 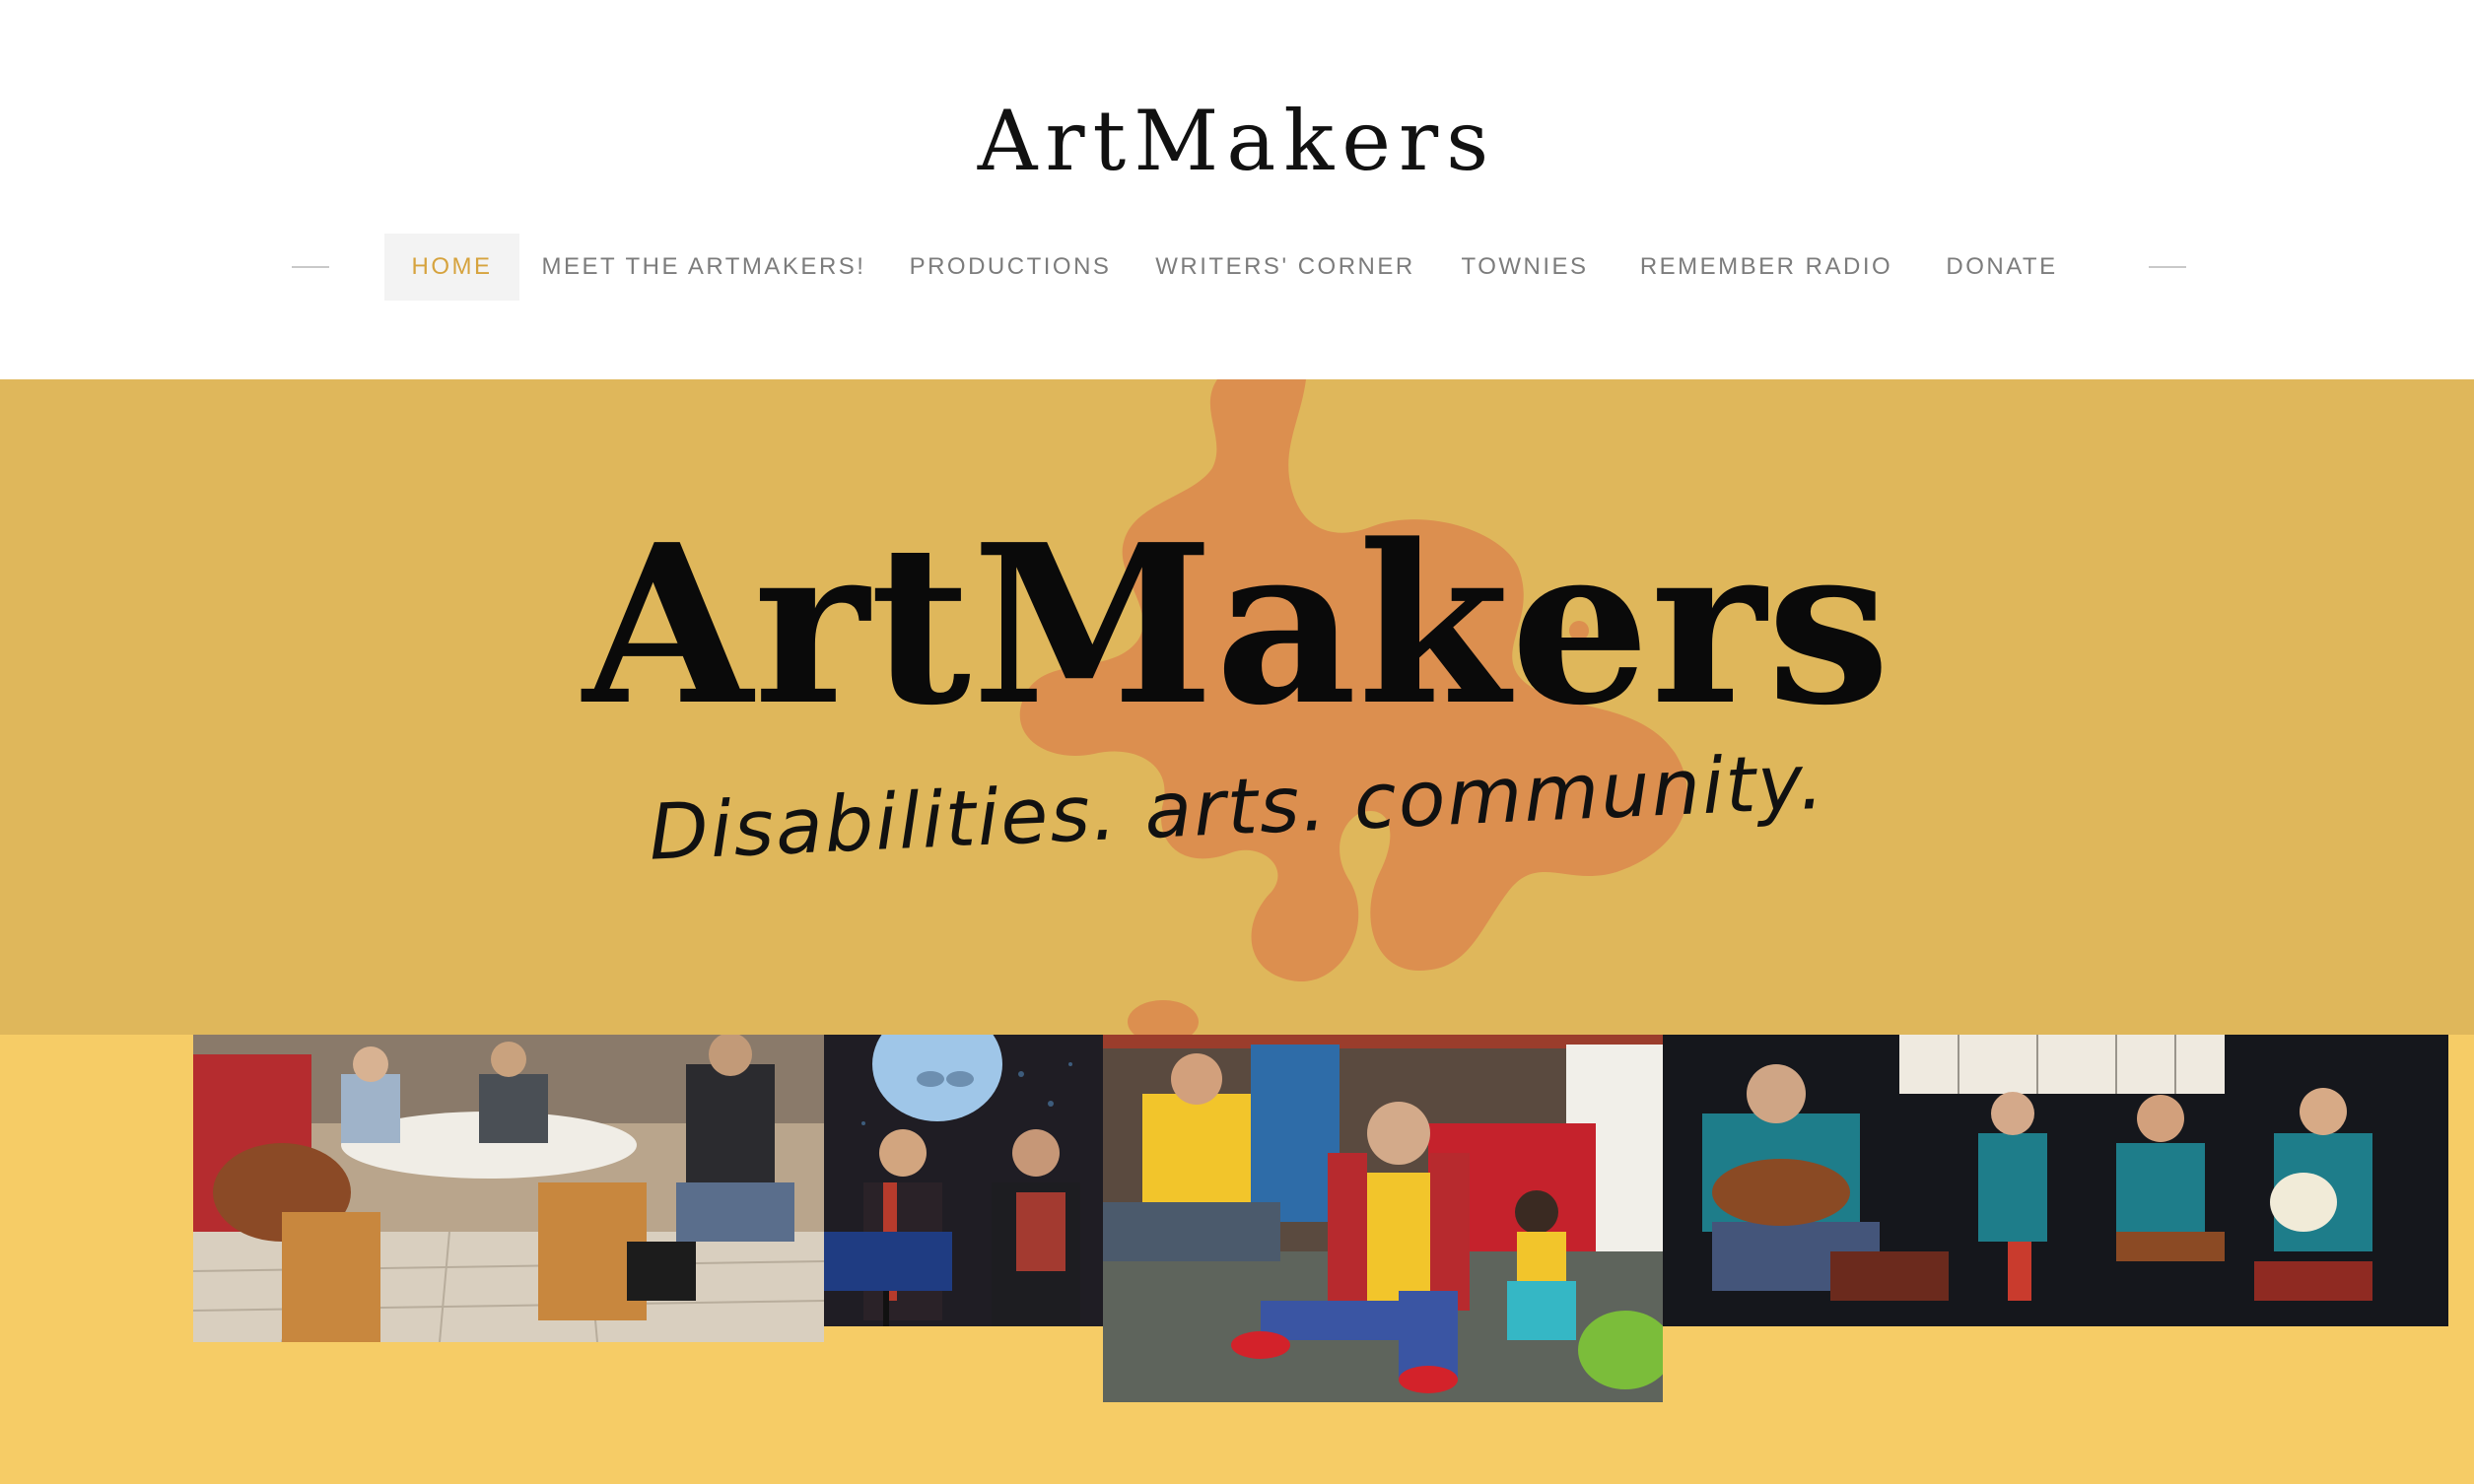 I want to click on nav-decoration-left, so click(x=310, y=267).